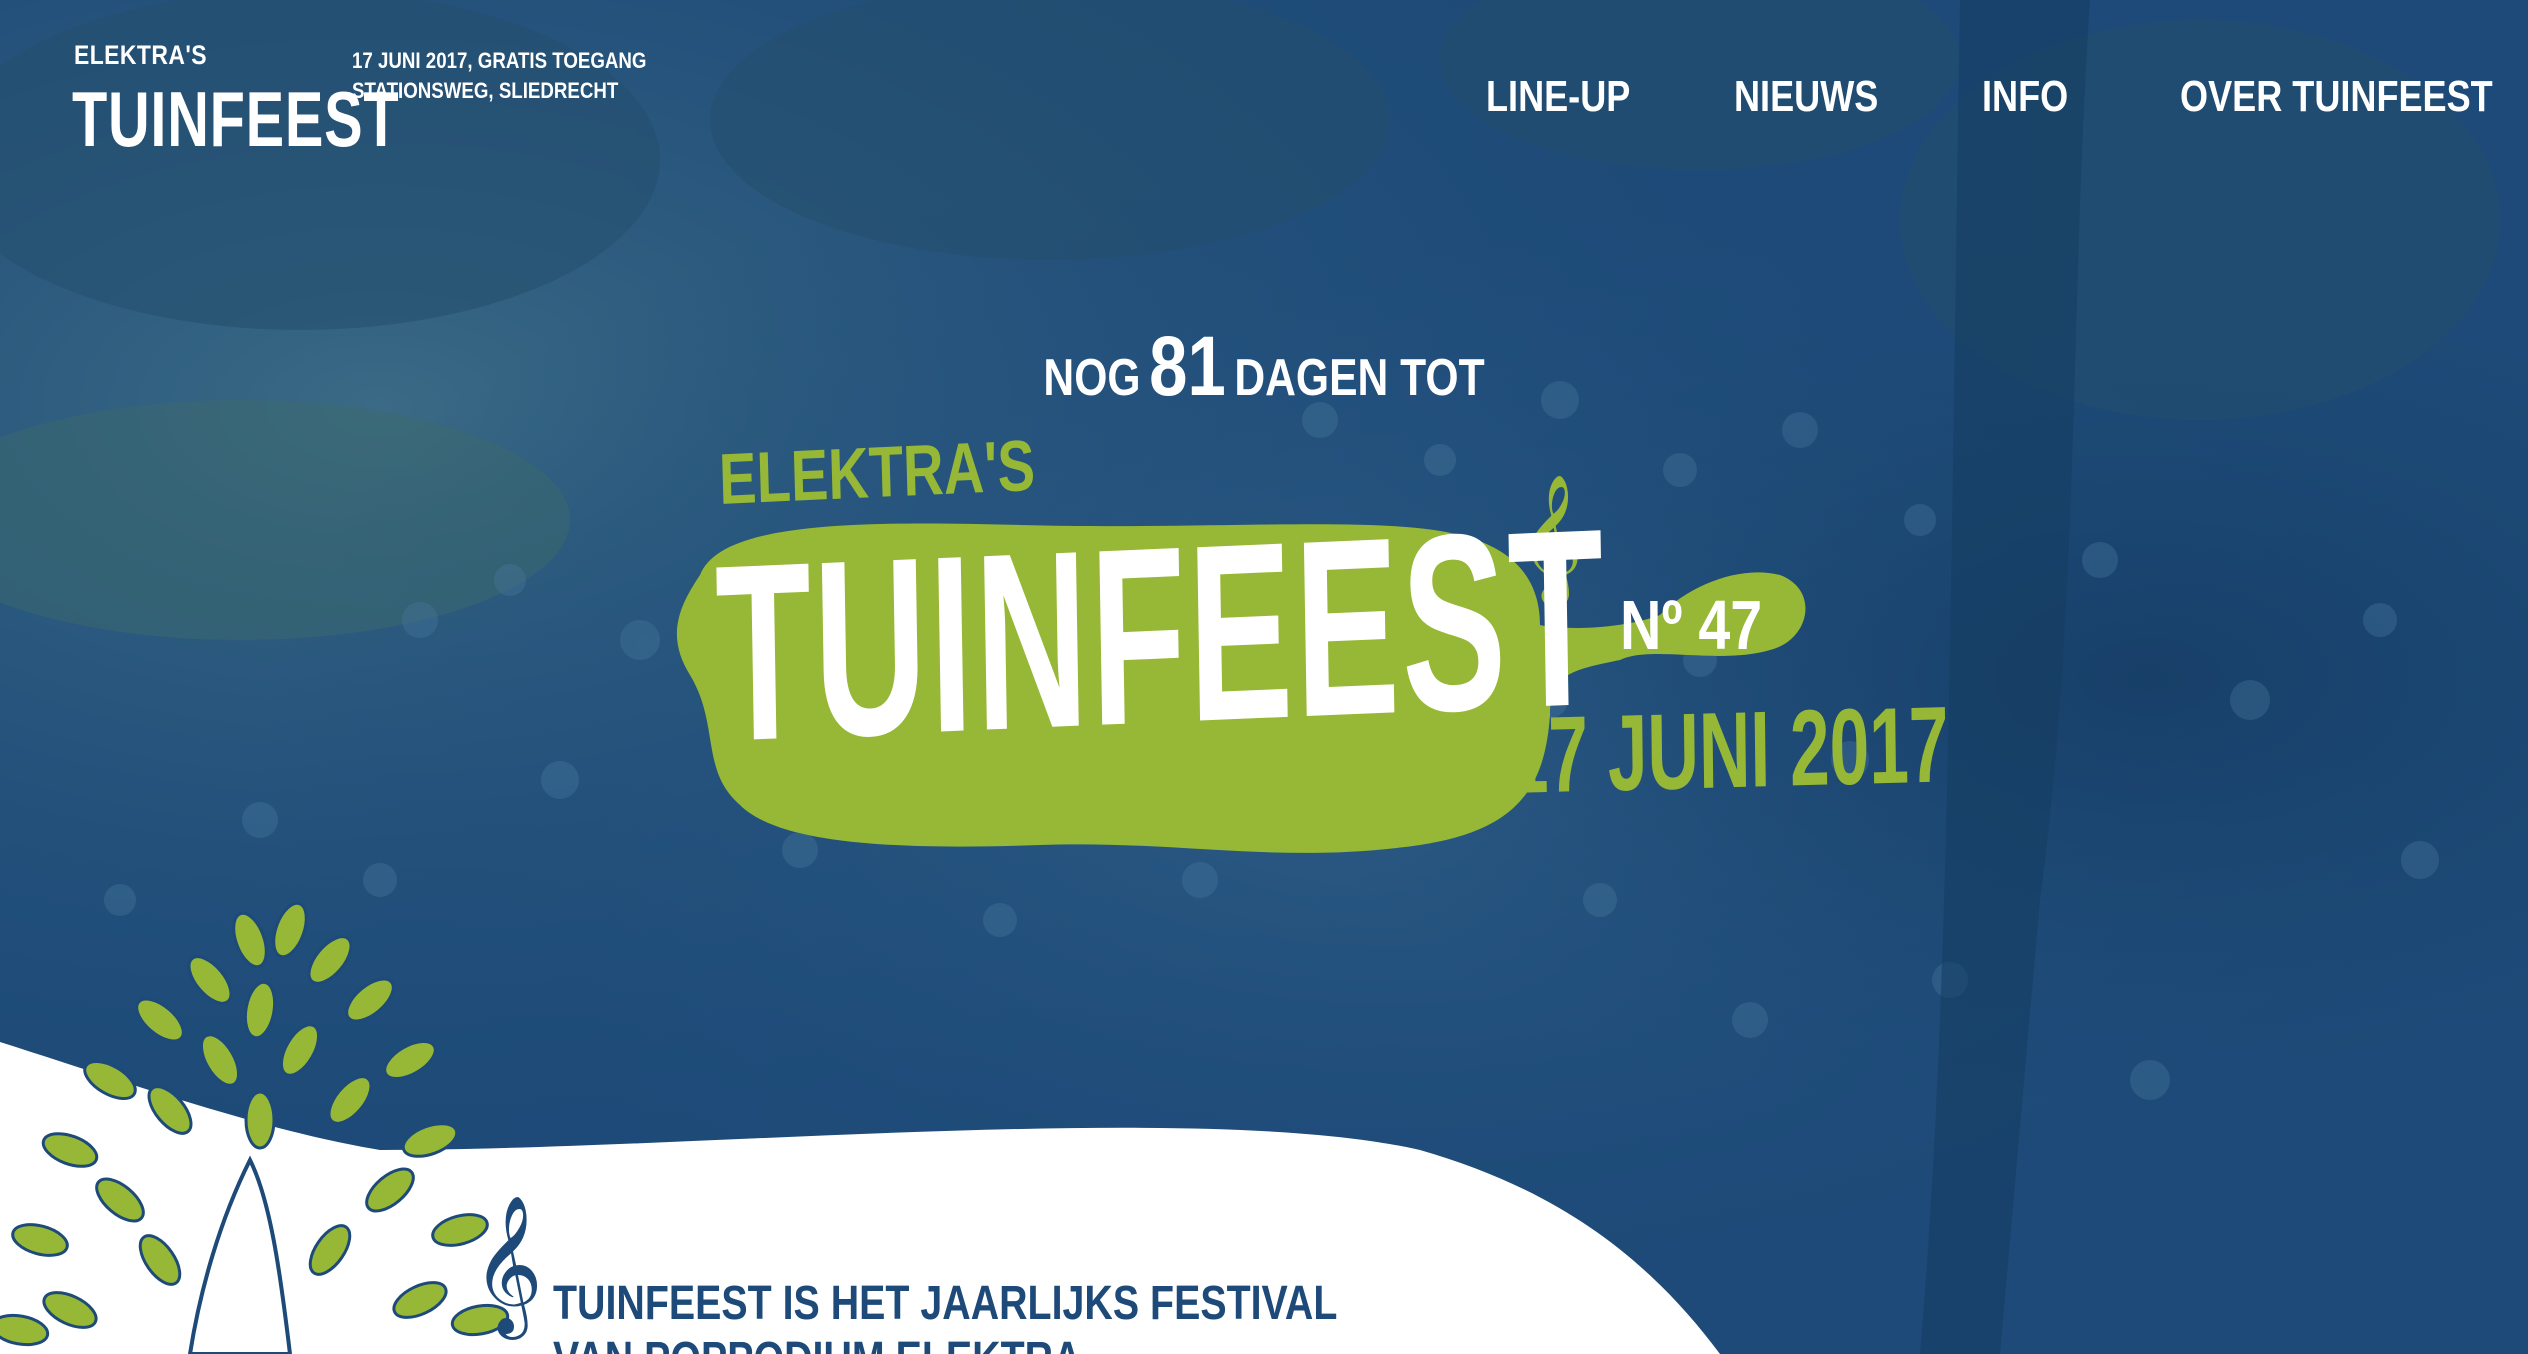 Image resolution: width=2528 pixels, height=1354 pixels. What do you see at coordinates (1359, 378) in the screenshot?
I see `countdown-suffix: DAGEN TOT` at bounding box center [1359, 378].